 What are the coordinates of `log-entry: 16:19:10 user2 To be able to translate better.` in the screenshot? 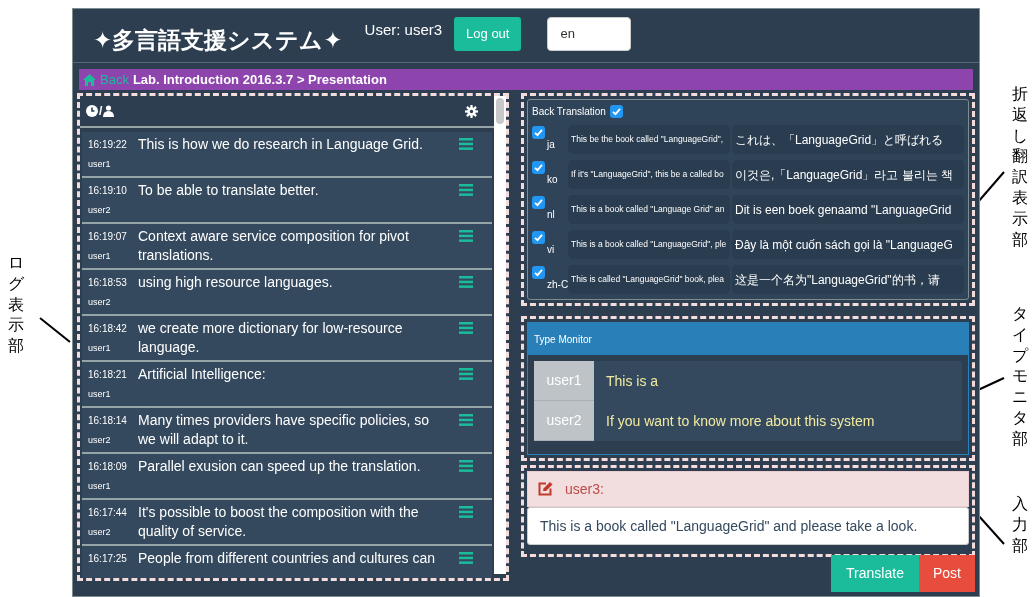 It's located at (287, 201).